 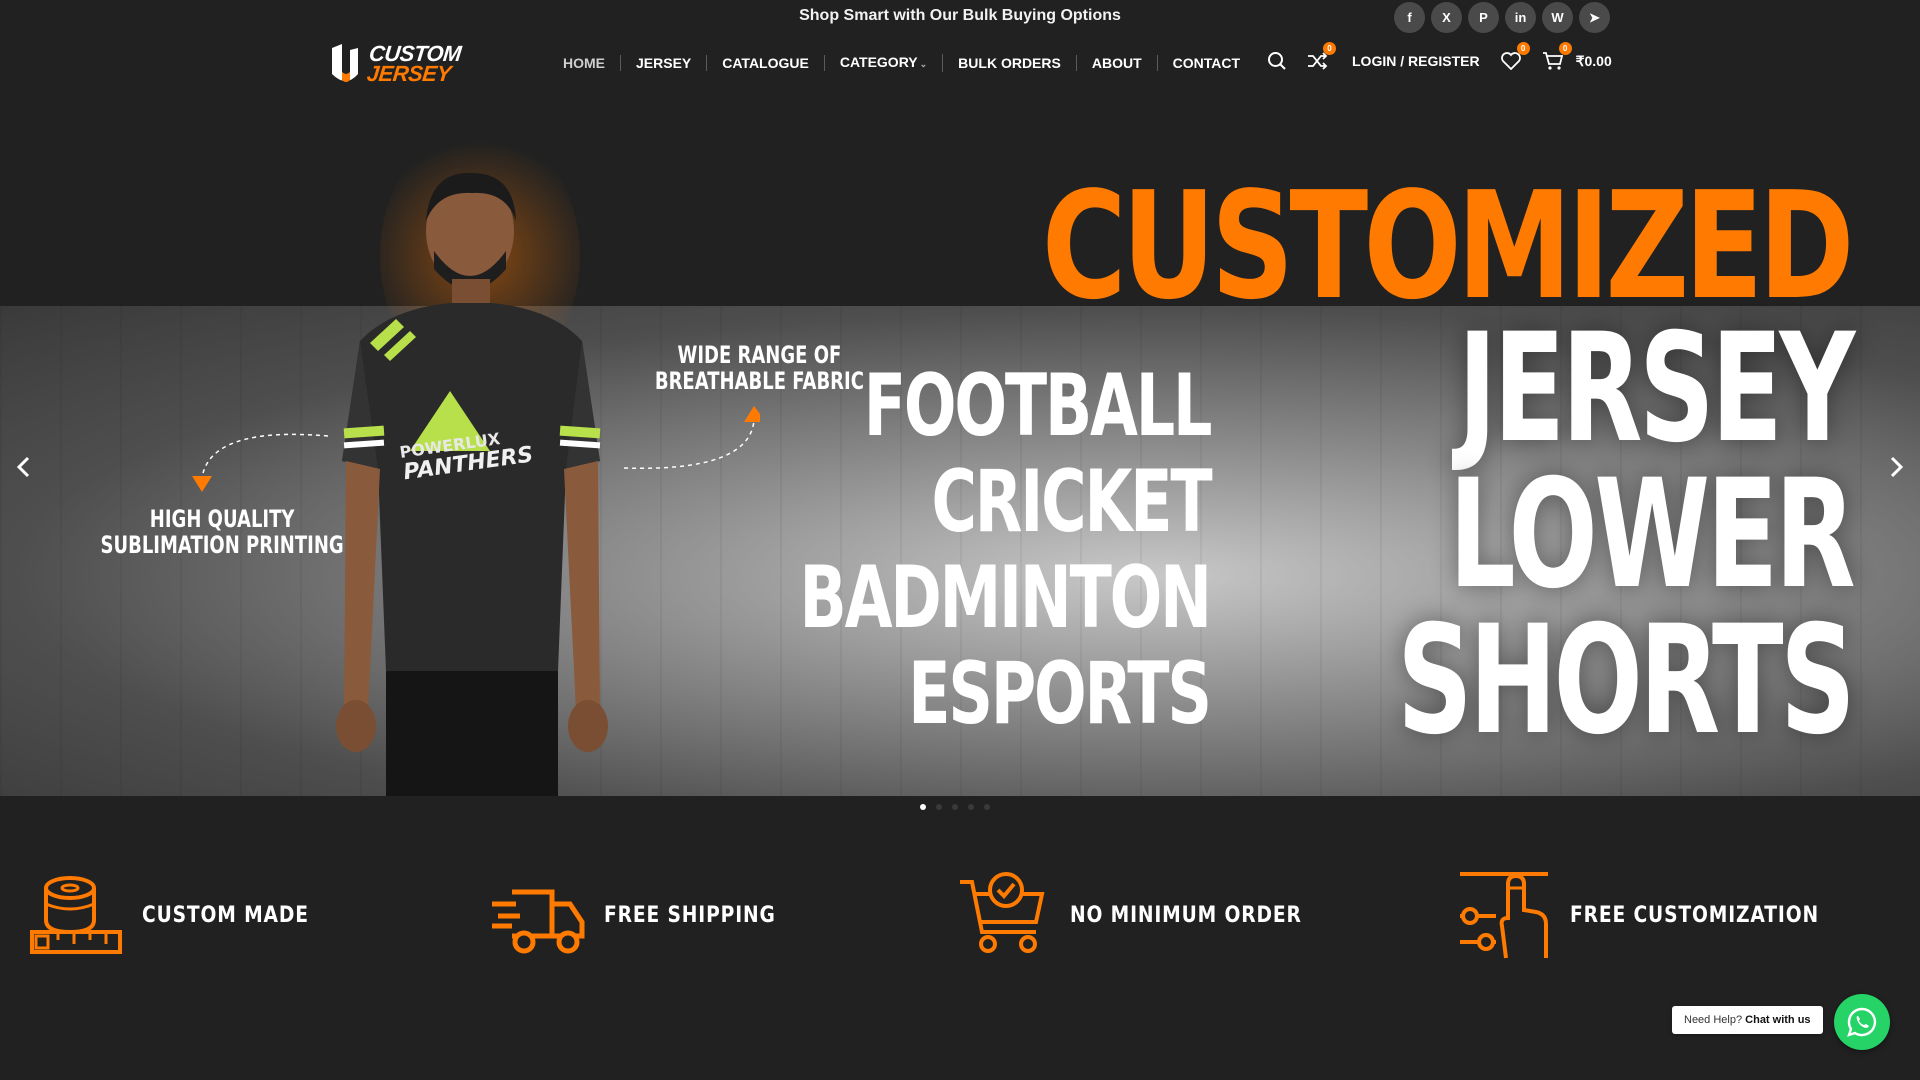 I want to click on nav-bulk-orders: BULK ORDERS, so click(x=1010, y=63).